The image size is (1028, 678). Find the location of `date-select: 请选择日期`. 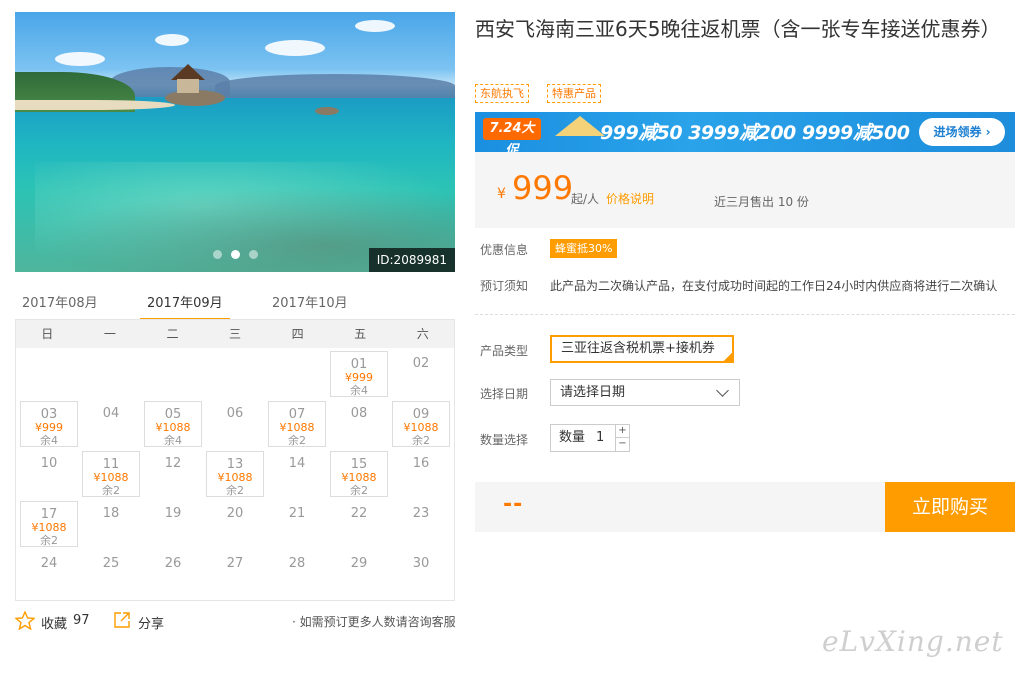

date-select: 请选择日期 is located at coordinates (645, 392).